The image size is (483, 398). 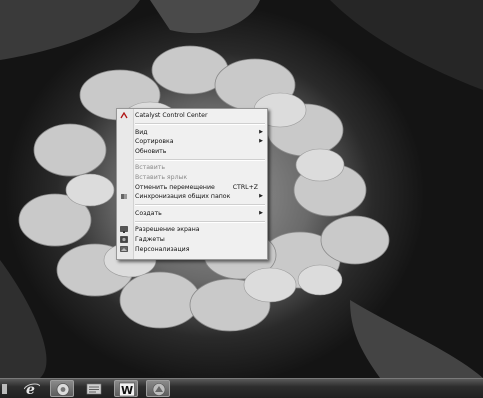 I want to click on menu-item-label: Отменить перемещение, so click(x=175, y=187).